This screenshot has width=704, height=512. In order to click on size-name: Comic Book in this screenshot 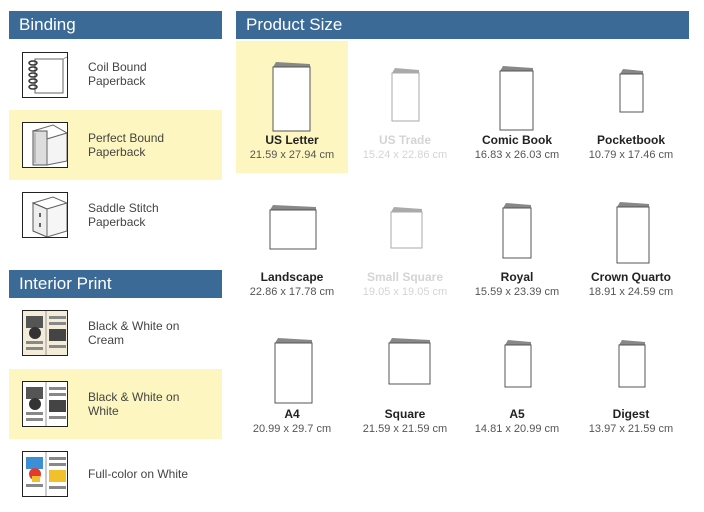, I will do `click(516, 140)`.